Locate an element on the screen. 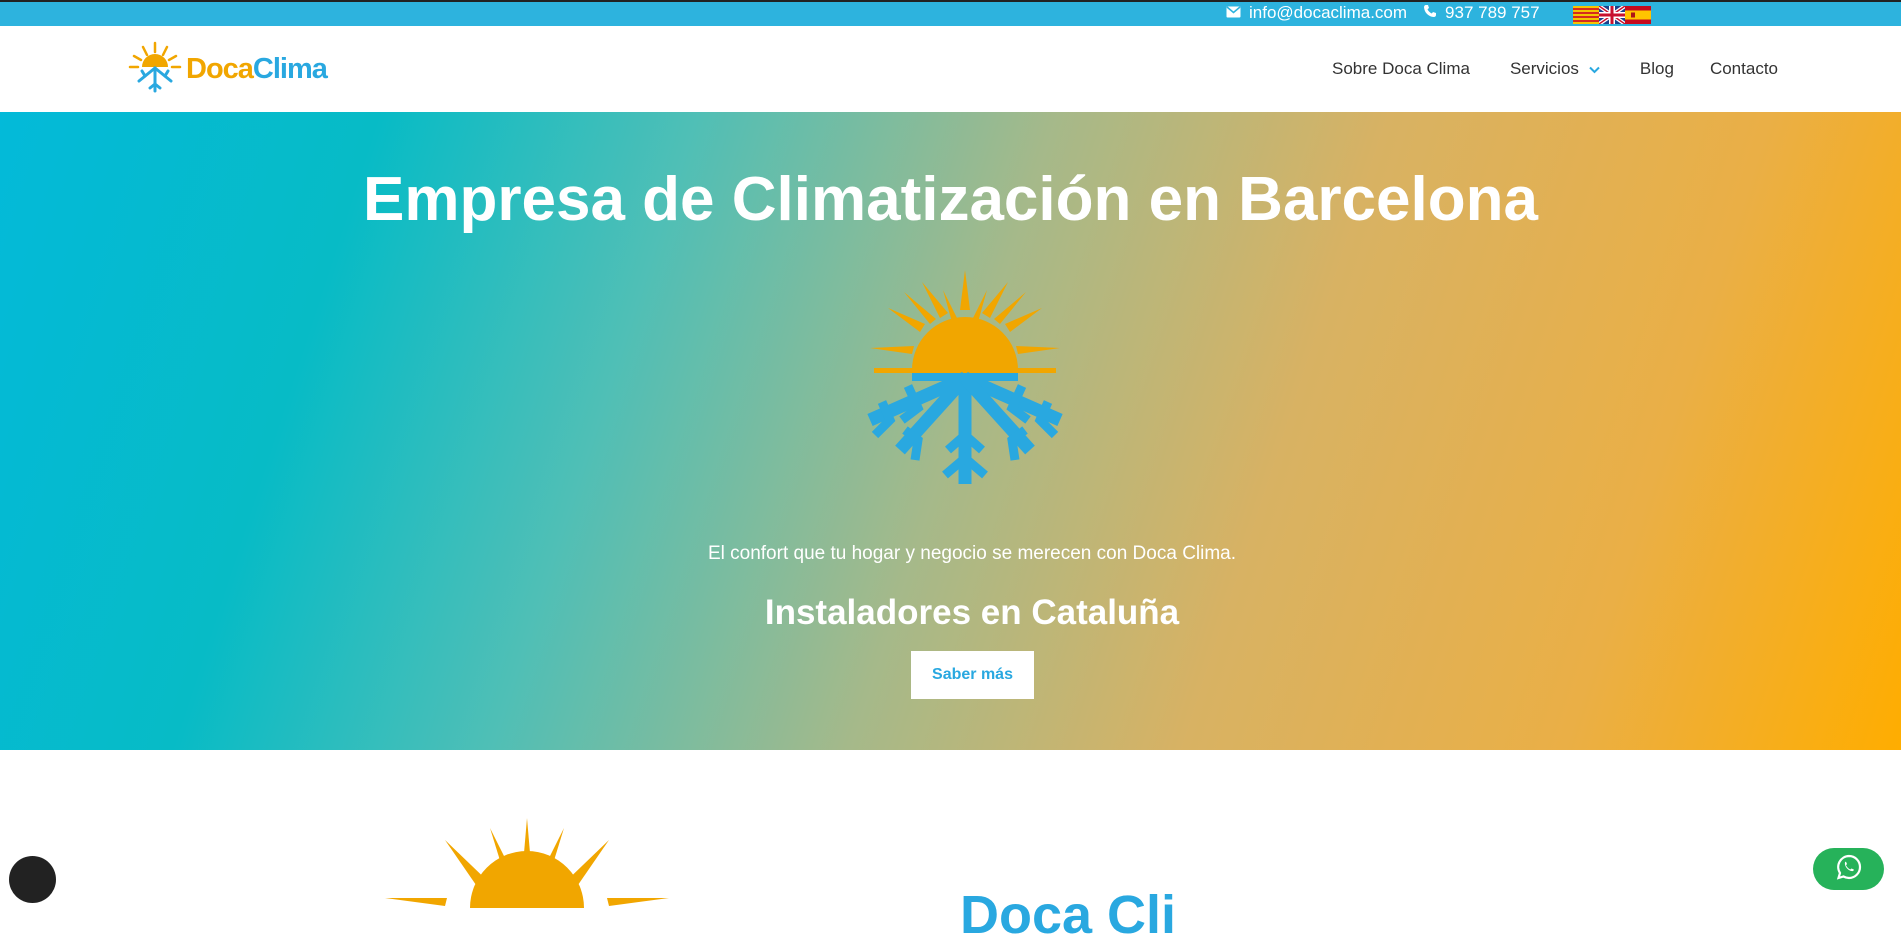  chat-circle-icon is located at coordinates (32, 879).